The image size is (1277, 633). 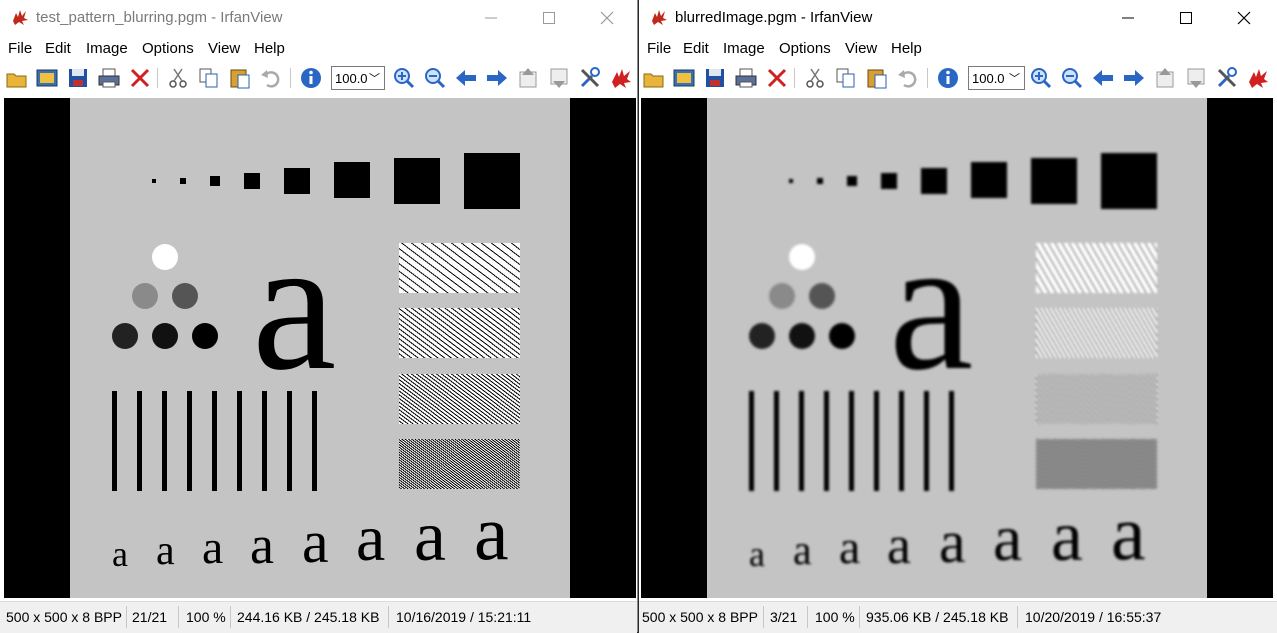 I want to click on chevron-down-icon: ﹀, so click(x=374, y=79).